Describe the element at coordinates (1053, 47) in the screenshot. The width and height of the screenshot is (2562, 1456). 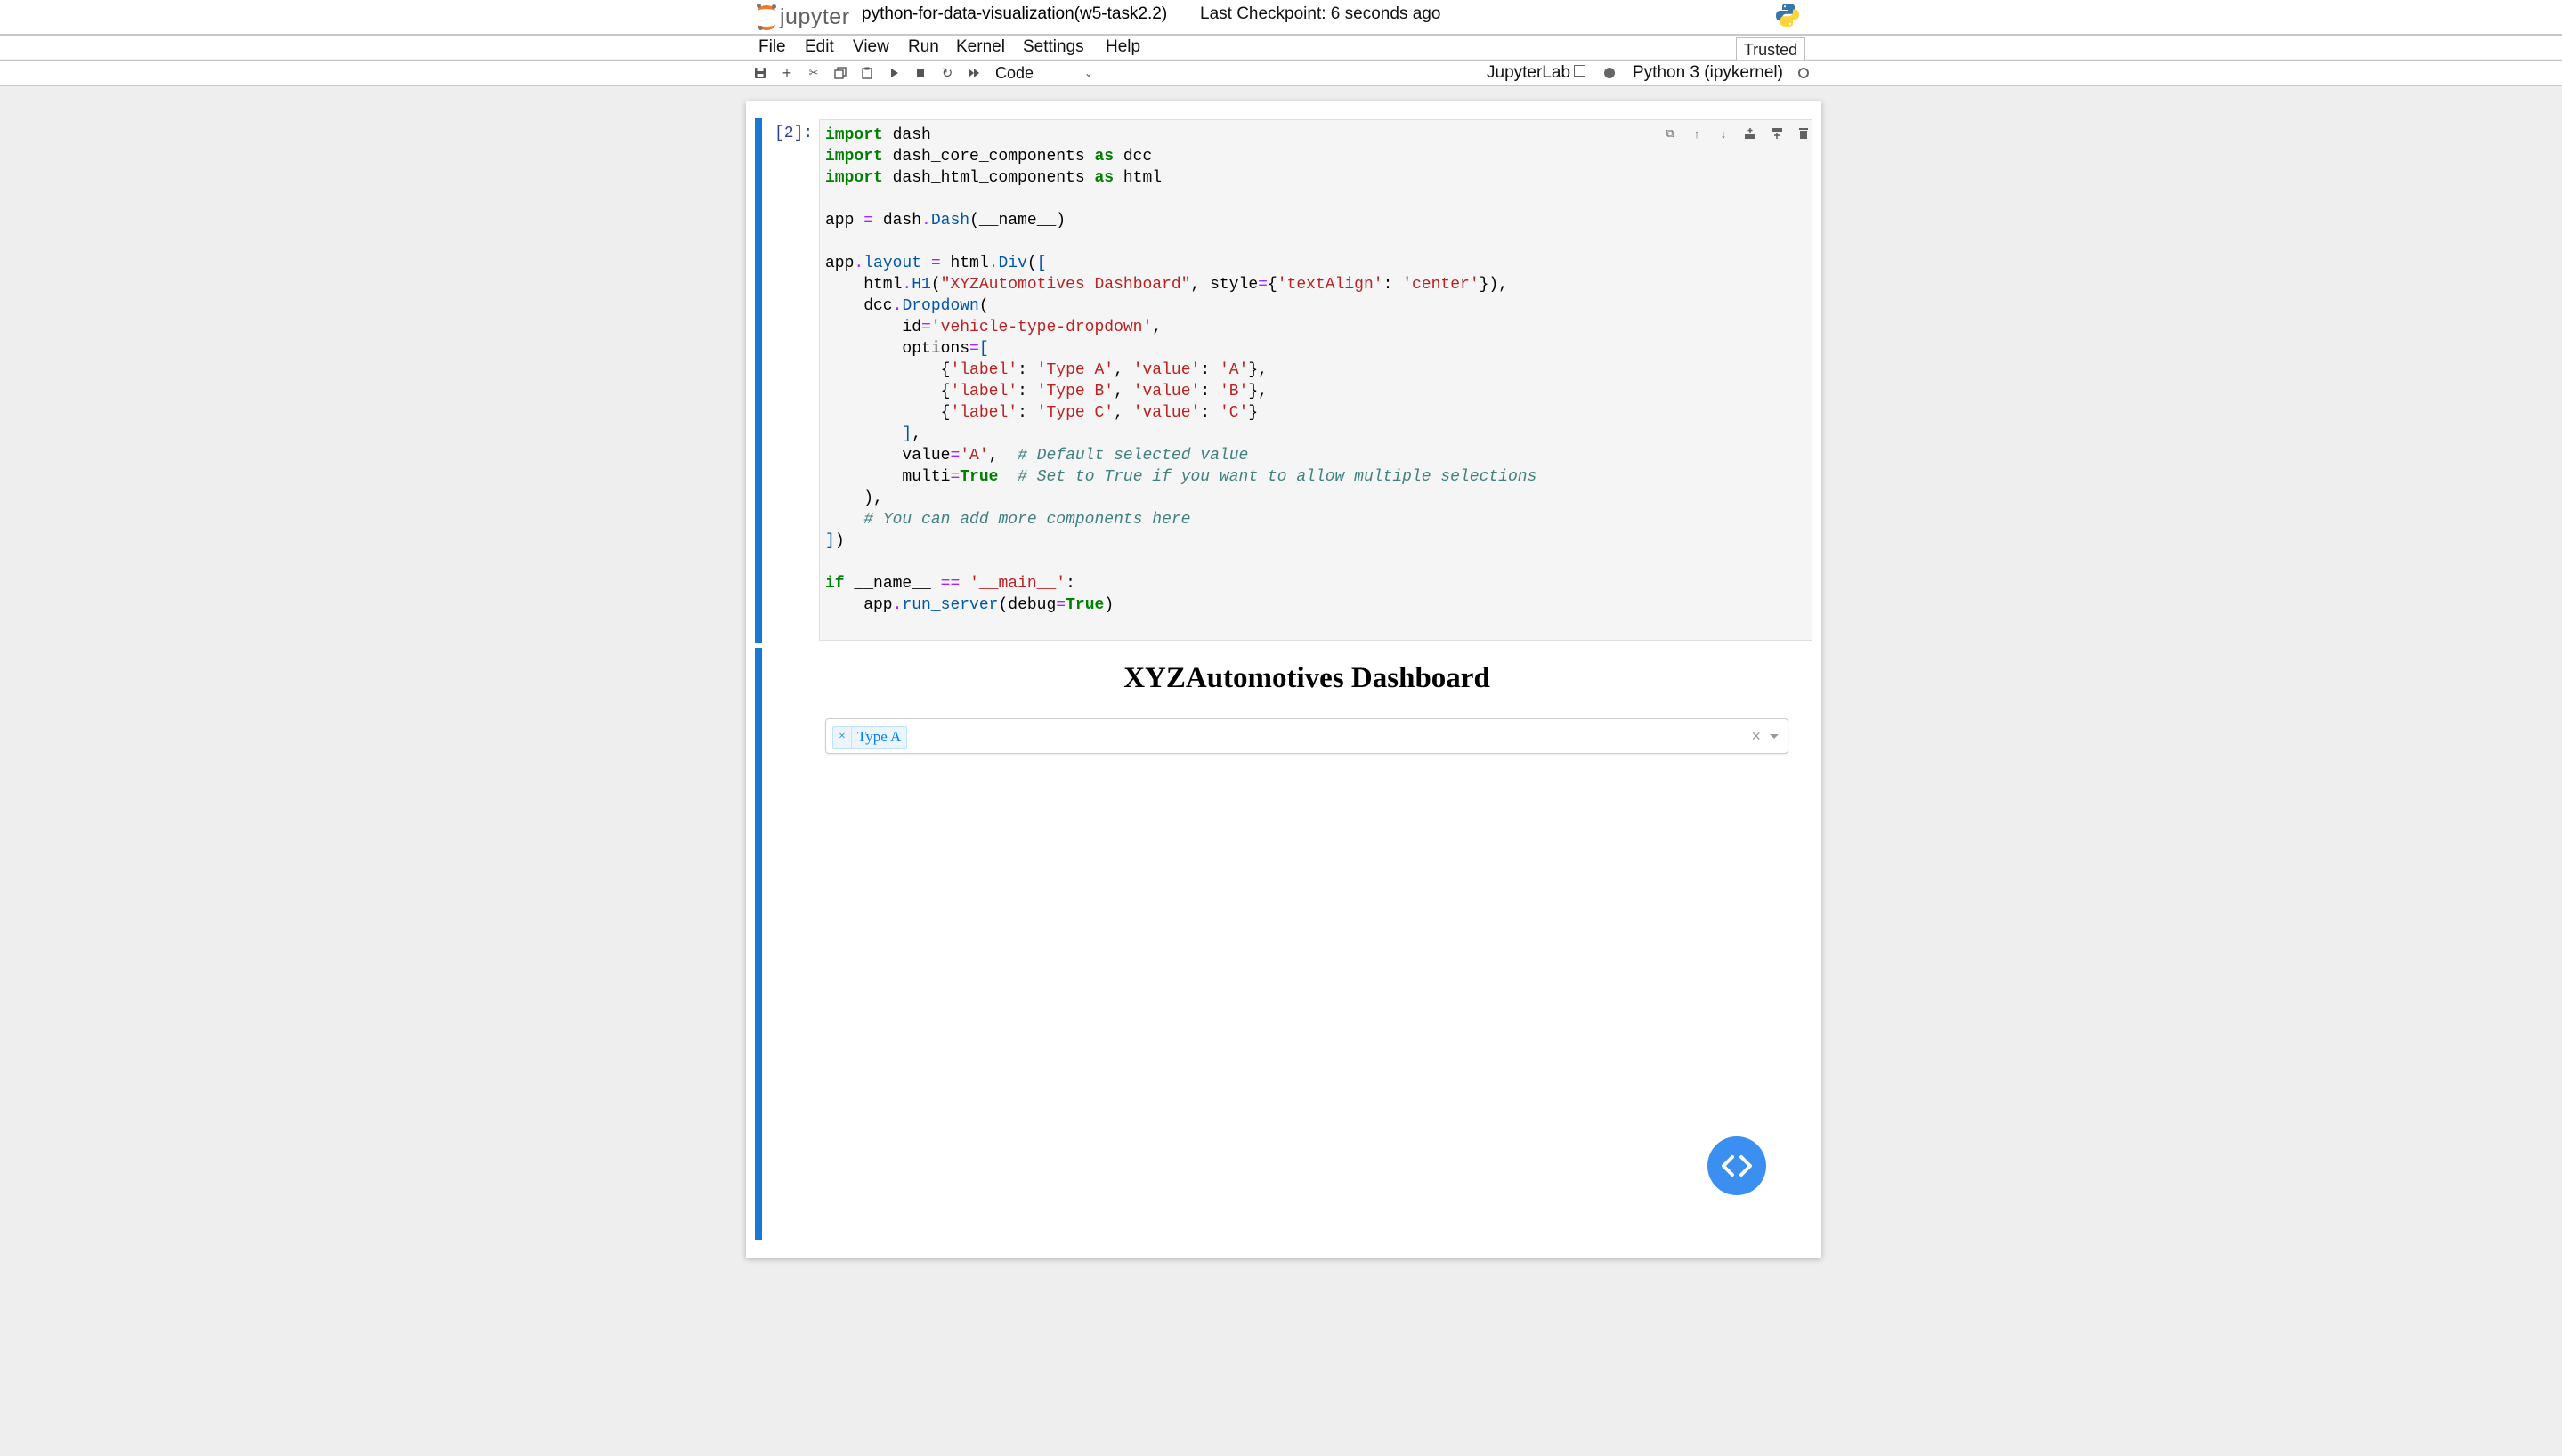
I see `menu-settings: Settings` at that location.